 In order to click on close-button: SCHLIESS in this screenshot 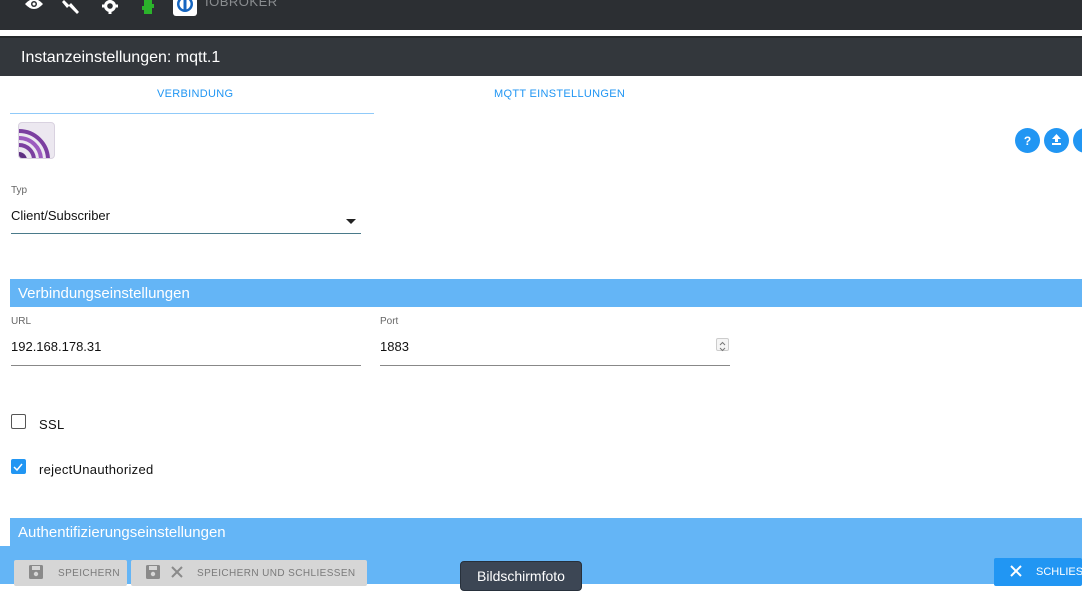, I will do `click(1038, 572)`.